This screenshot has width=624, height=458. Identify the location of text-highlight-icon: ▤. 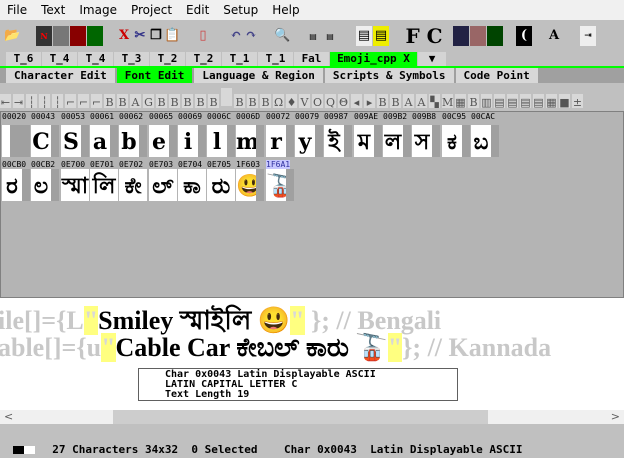
(381, 36).